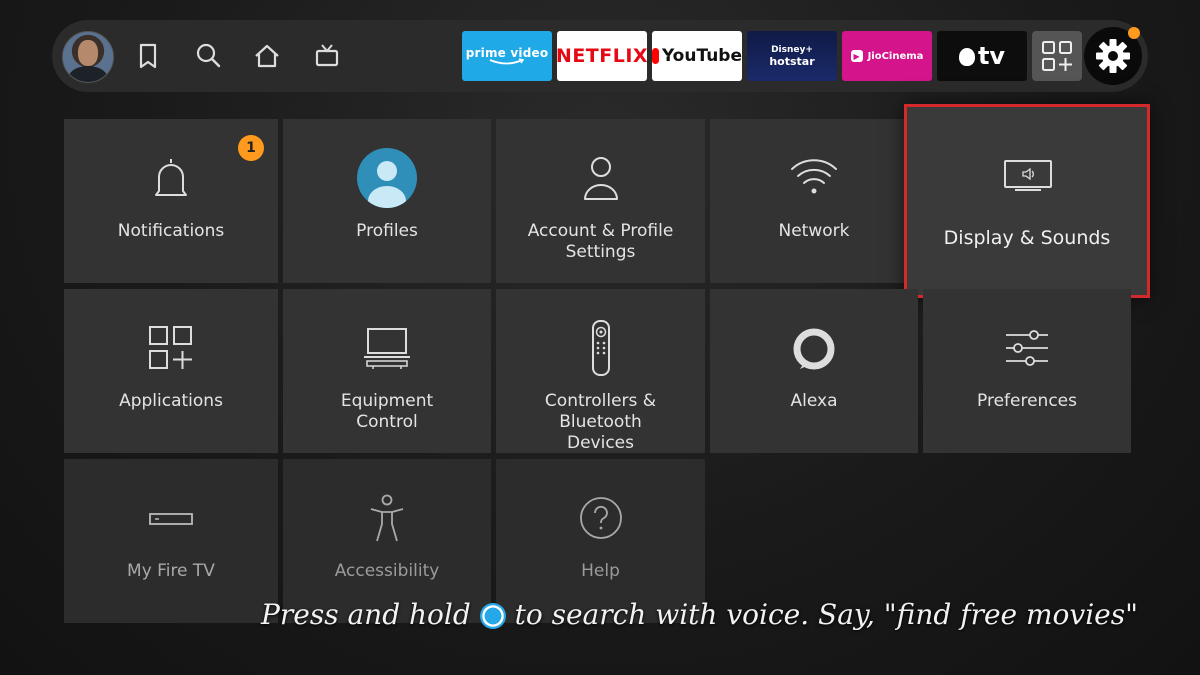 This screenshot has width=1200, height=675. Describe the element at coordinates (1134, 33) in the screenshot. I see `settings-notification-dot` at that location.